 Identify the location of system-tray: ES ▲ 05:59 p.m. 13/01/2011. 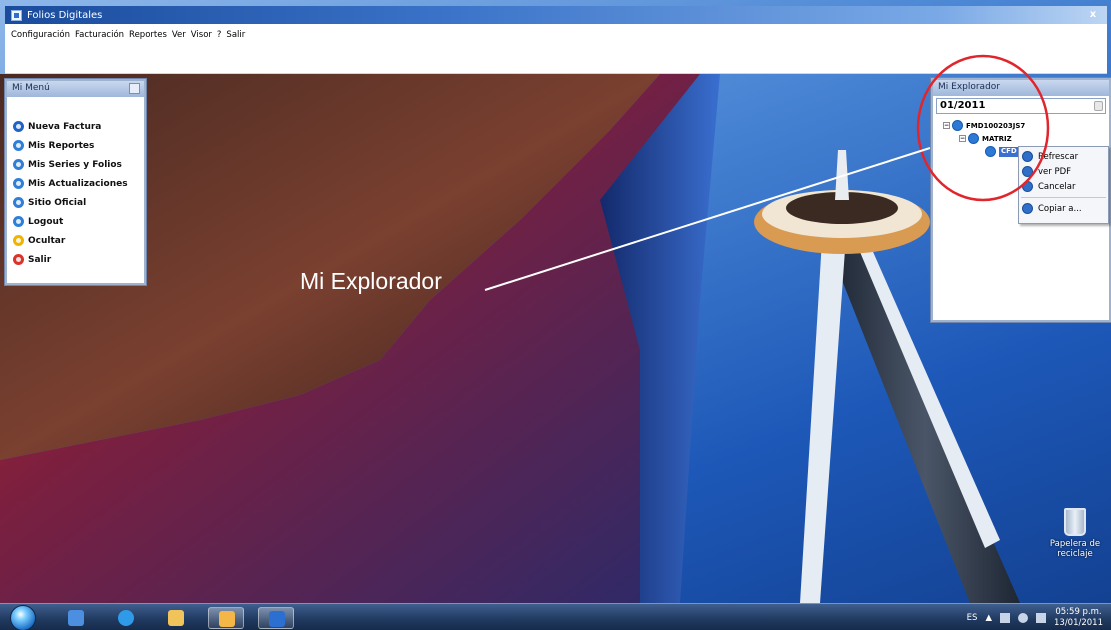
(1035, 617).